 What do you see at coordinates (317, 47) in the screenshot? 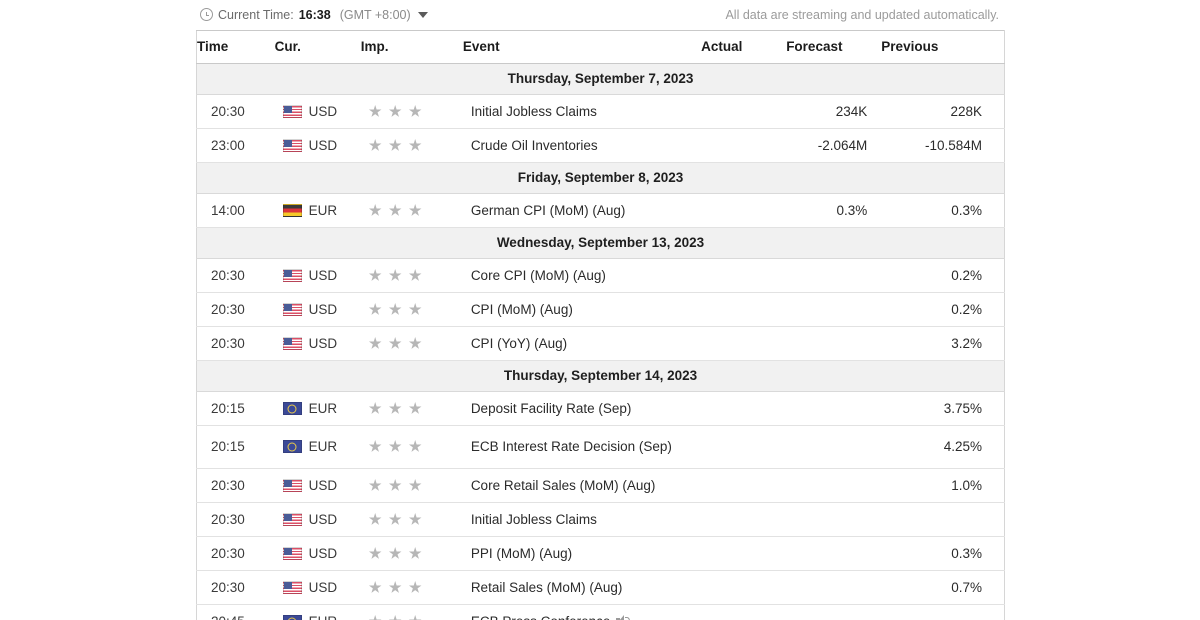
I see `column-header-currency: Cur.` at bounding box center [317, 47].